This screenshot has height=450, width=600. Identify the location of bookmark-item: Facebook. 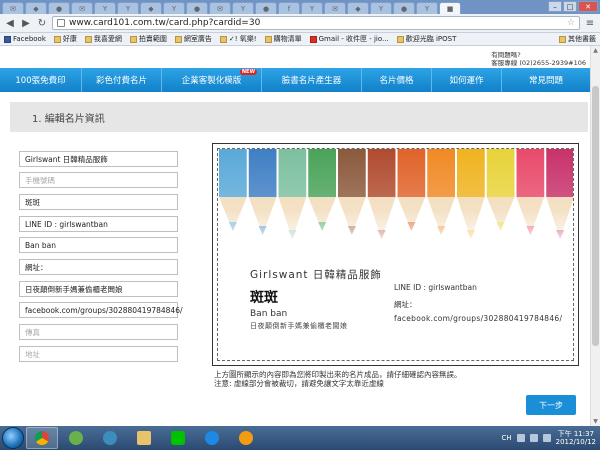
(25, 39).